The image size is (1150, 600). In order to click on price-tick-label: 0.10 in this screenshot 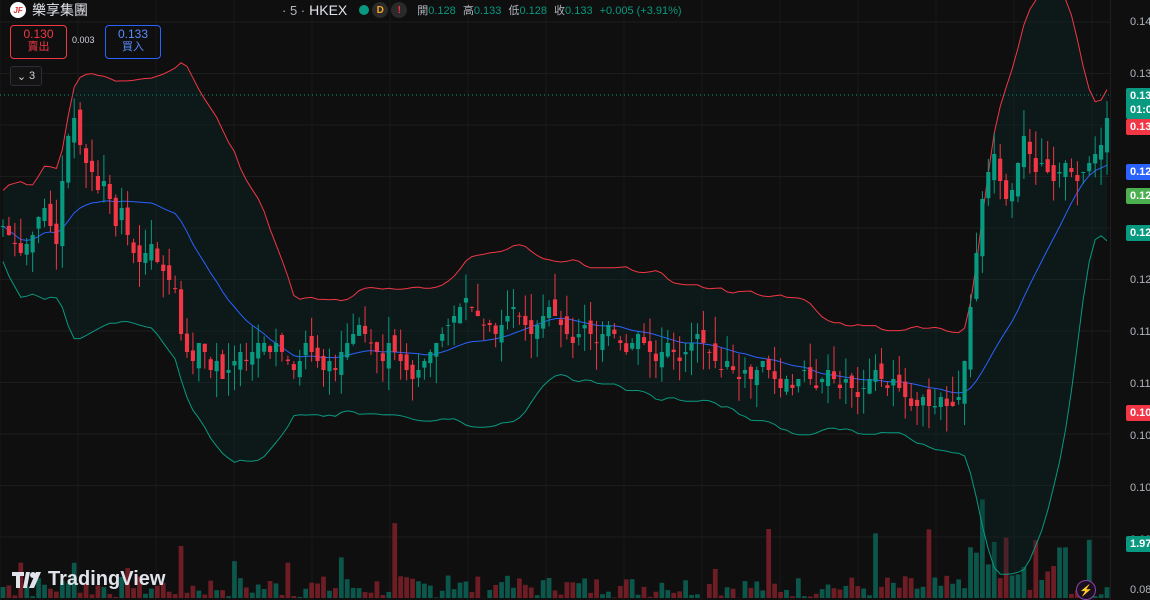, I will do `click(1140, 488)`.